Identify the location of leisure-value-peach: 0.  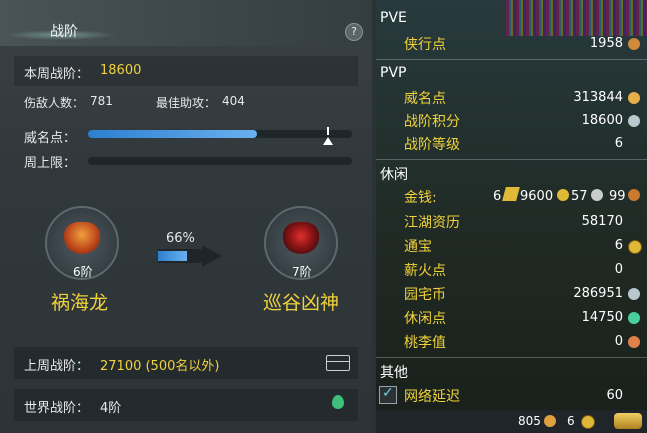
(618, 341).